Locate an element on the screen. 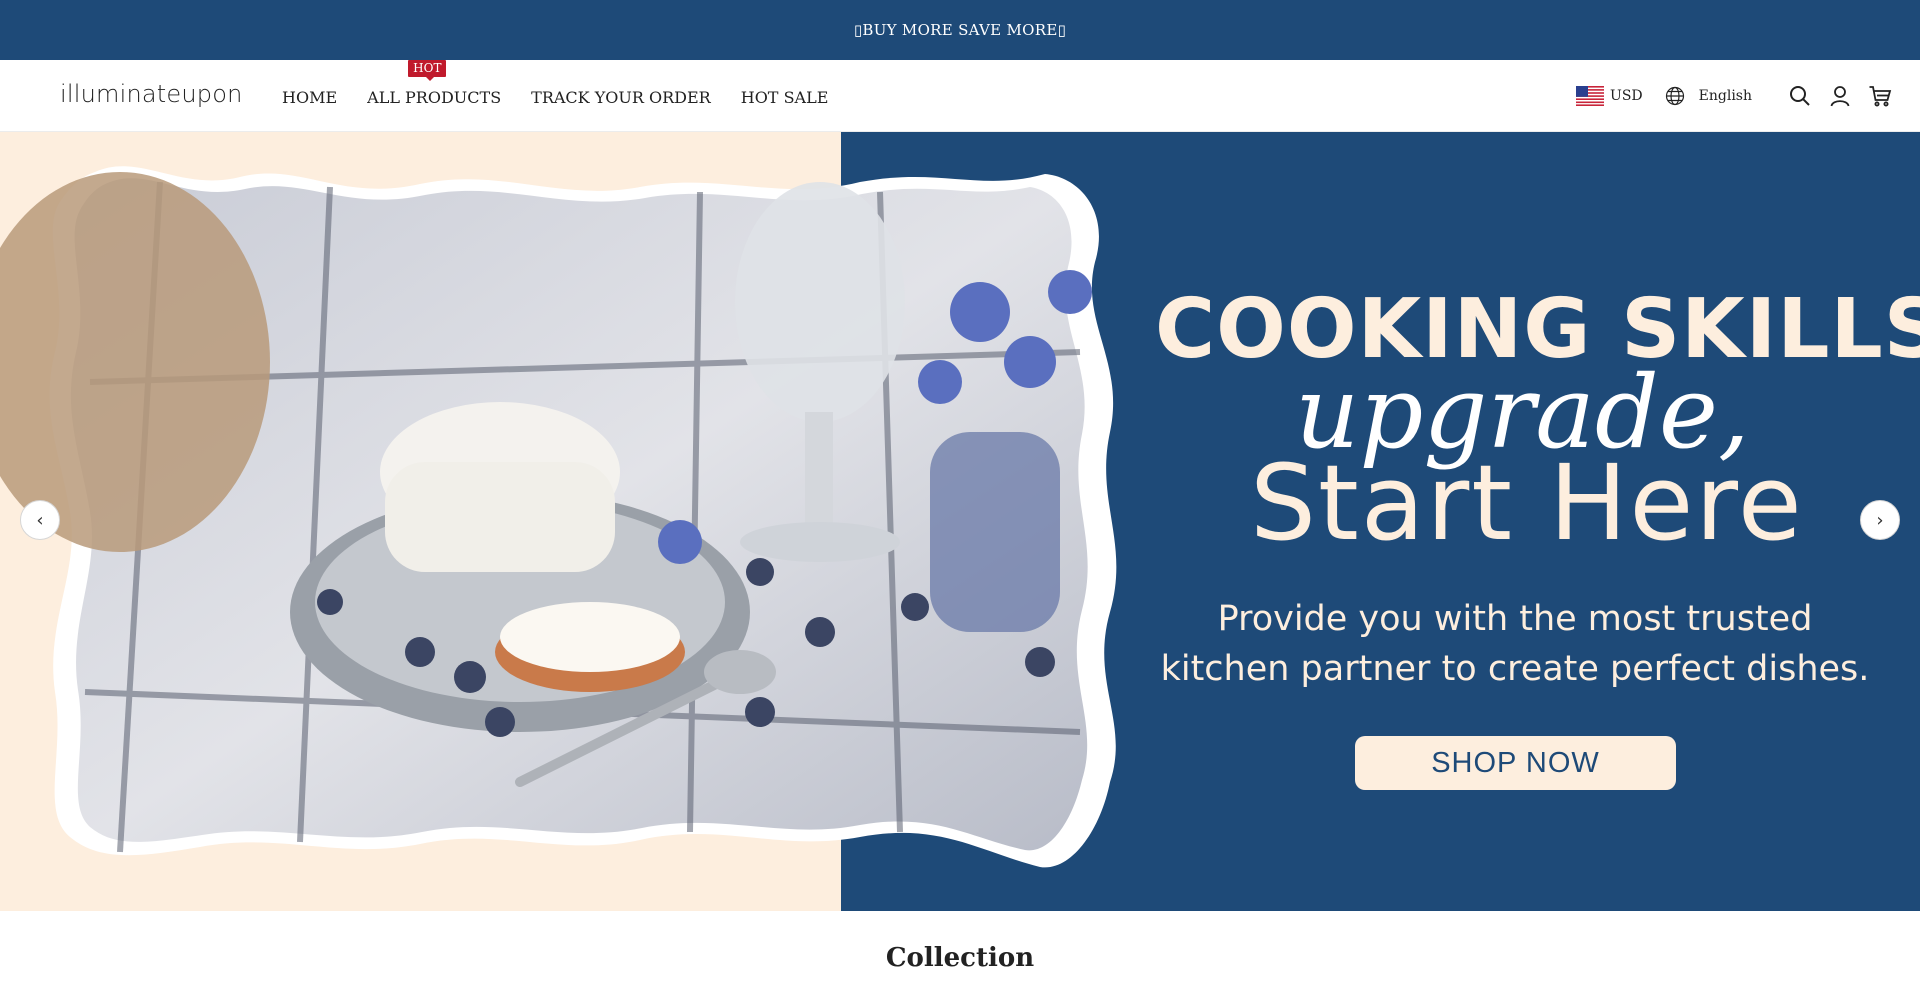 The height and width of the screenshot is (993, 1920). chevron-left-icon: ‹ is located at coordinates (40, 520).